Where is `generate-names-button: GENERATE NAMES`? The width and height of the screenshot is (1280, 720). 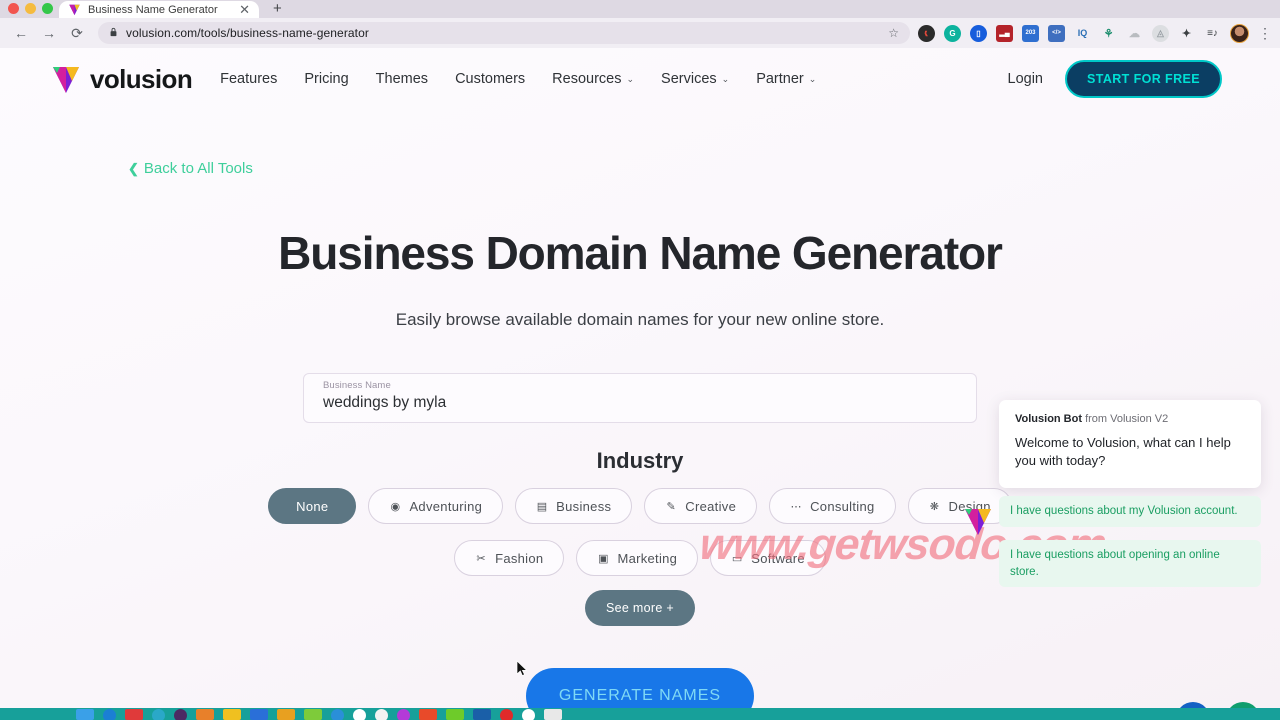
generate-names-button: GENERATE NAMES is located at coordinates (640, 688).